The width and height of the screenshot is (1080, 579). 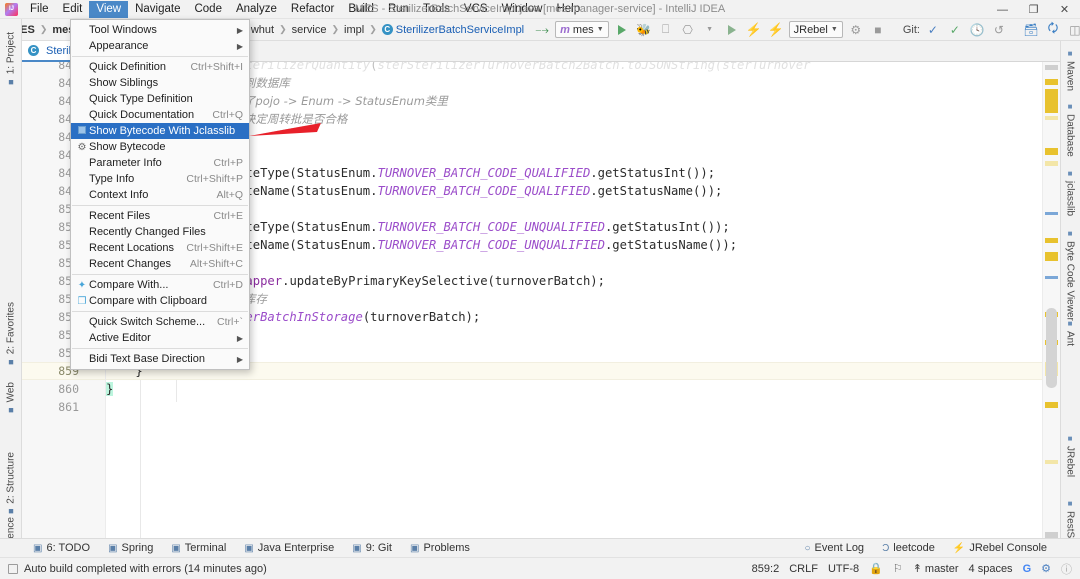 What do you see at coordinates (834, 548) in the screenshot?
I see `bottom-tool-event-log: ○ Event Log` at bounding box center [834, 548].